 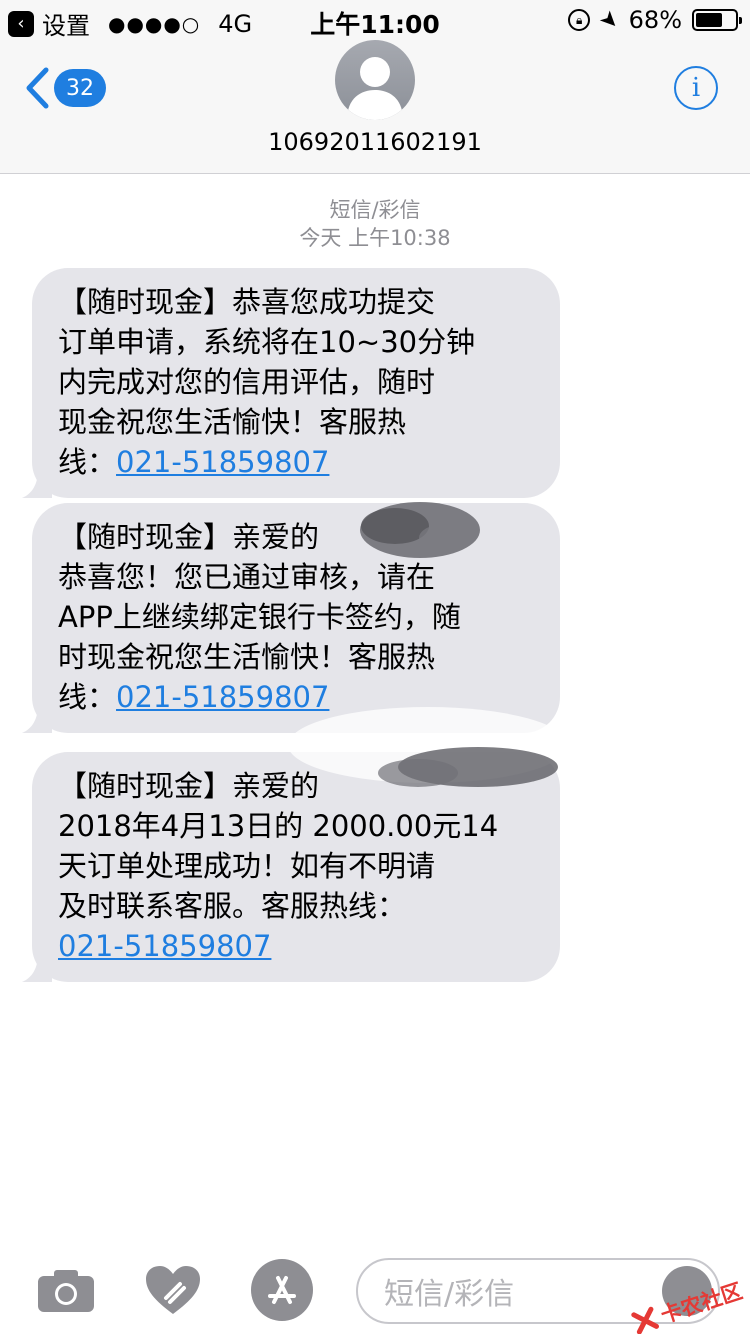 I want to click on person-silhouette-icon, so click(x=375, y=88).